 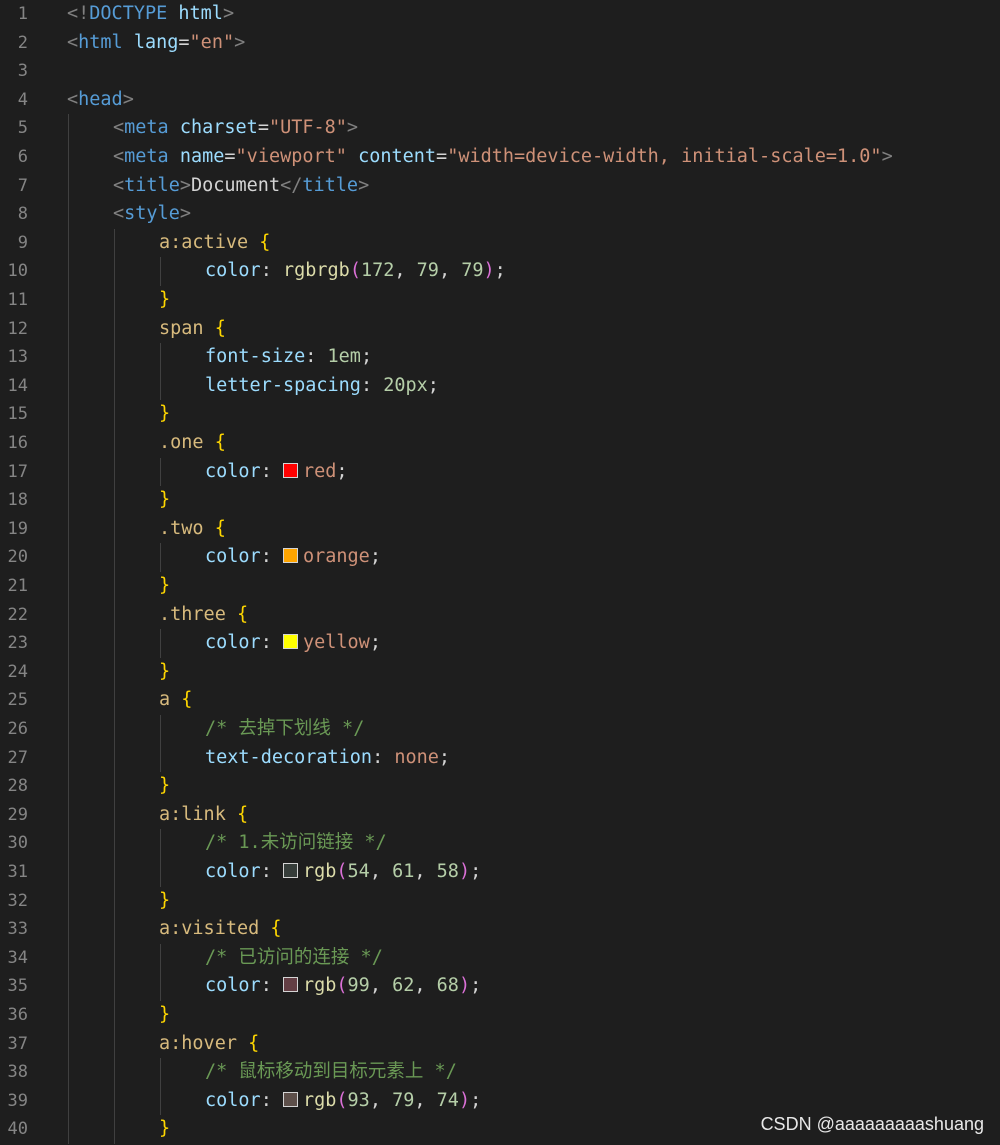 What do you see at coordinates (500, 71) in the screenshot?
I see `code-line: 3` at bounding box center [500, 71].